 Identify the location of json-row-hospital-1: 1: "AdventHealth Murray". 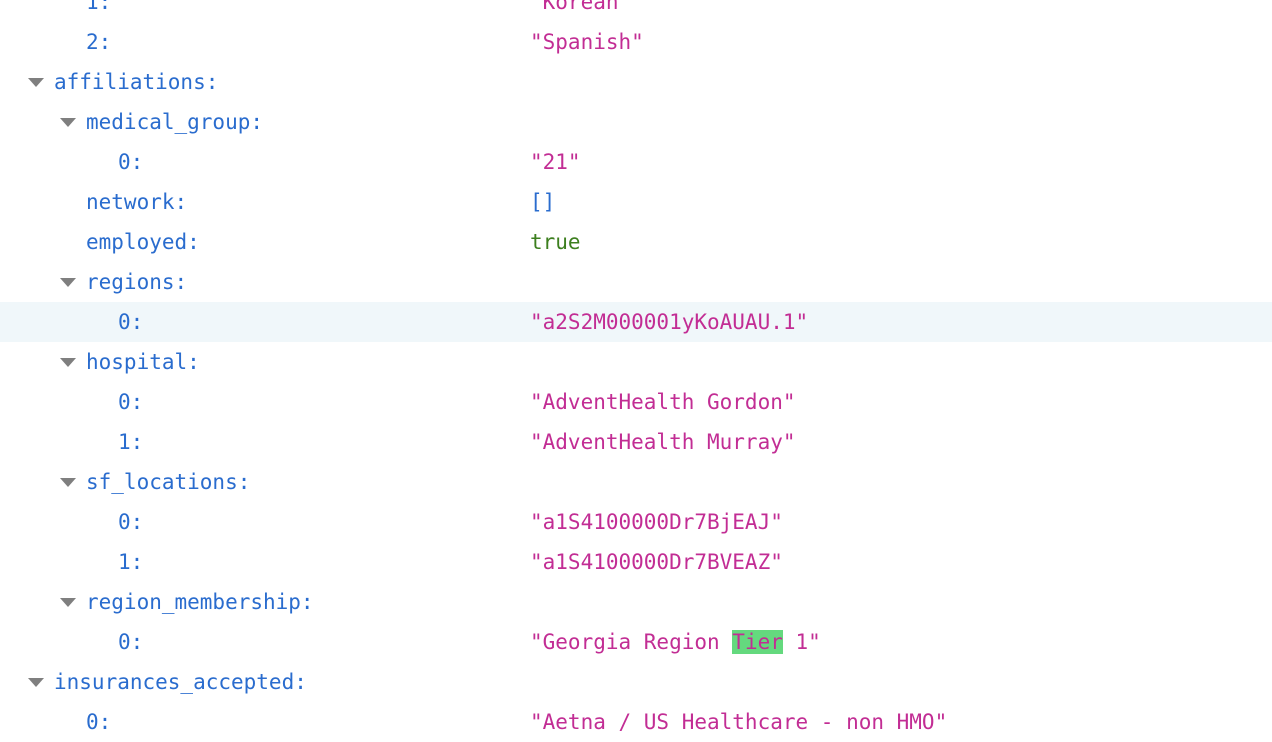
(636, 442).